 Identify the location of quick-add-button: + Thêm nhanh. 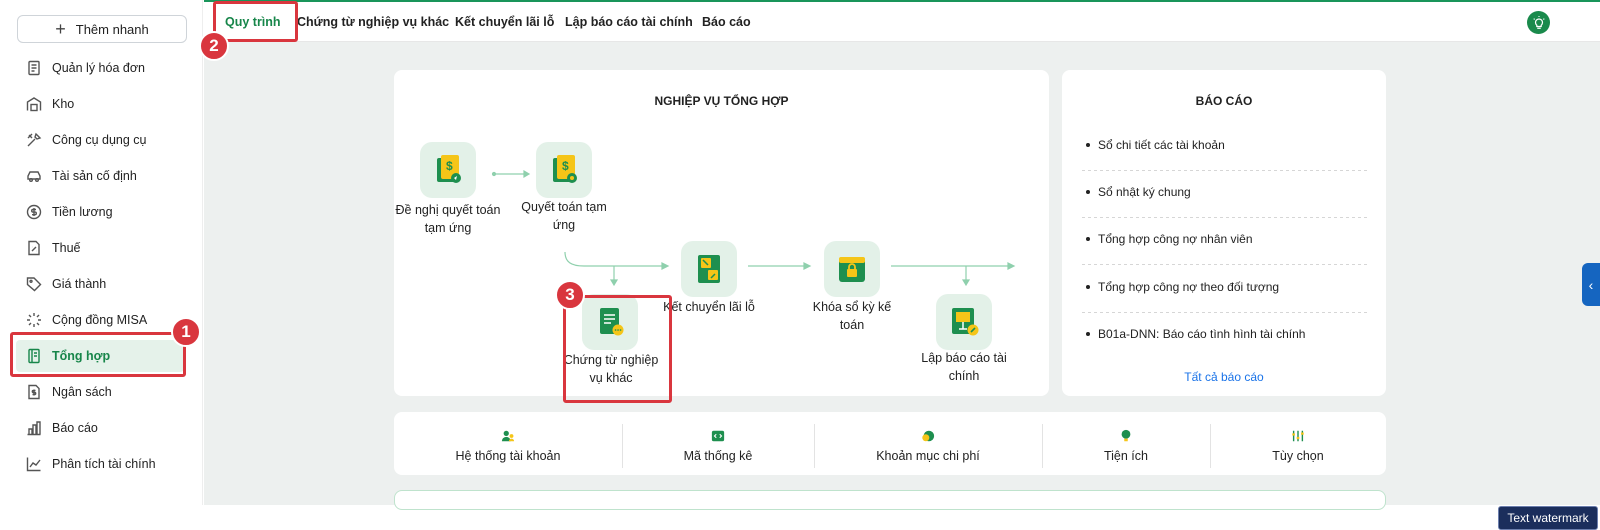
(102, 29).